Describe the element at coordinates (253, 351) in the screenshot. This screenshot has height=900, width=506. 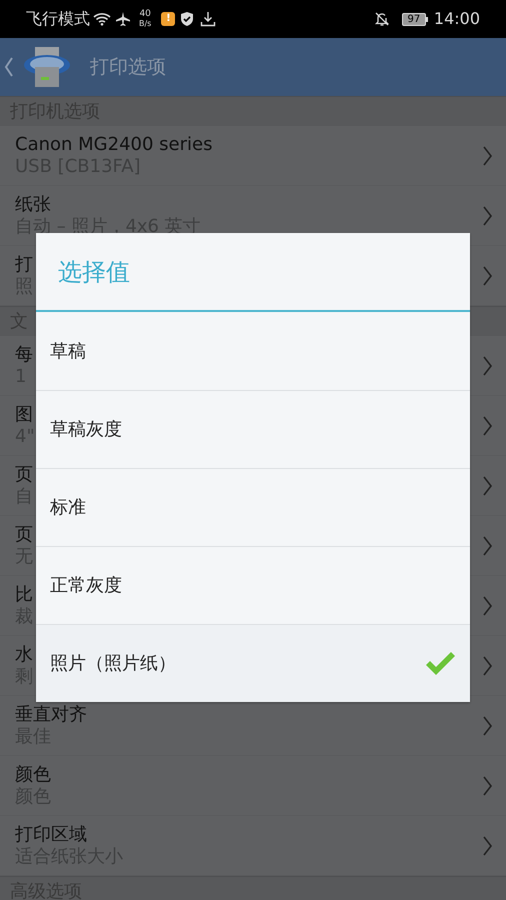
I see `option-item: 草稿` at that location.